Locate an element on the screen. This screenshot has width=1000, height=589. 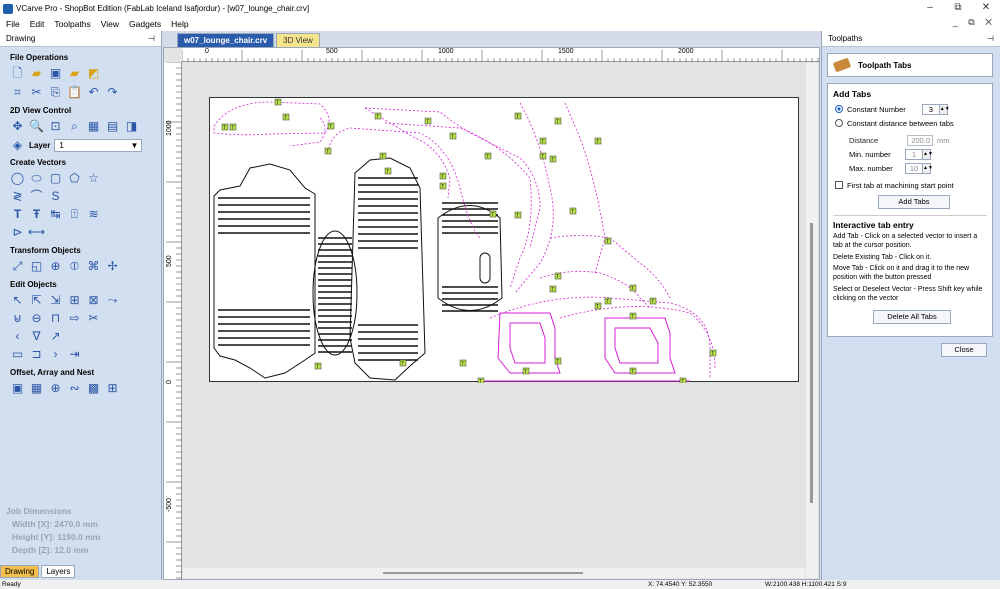
polyline-icon: ≷ is located at coordinates (17, 196).